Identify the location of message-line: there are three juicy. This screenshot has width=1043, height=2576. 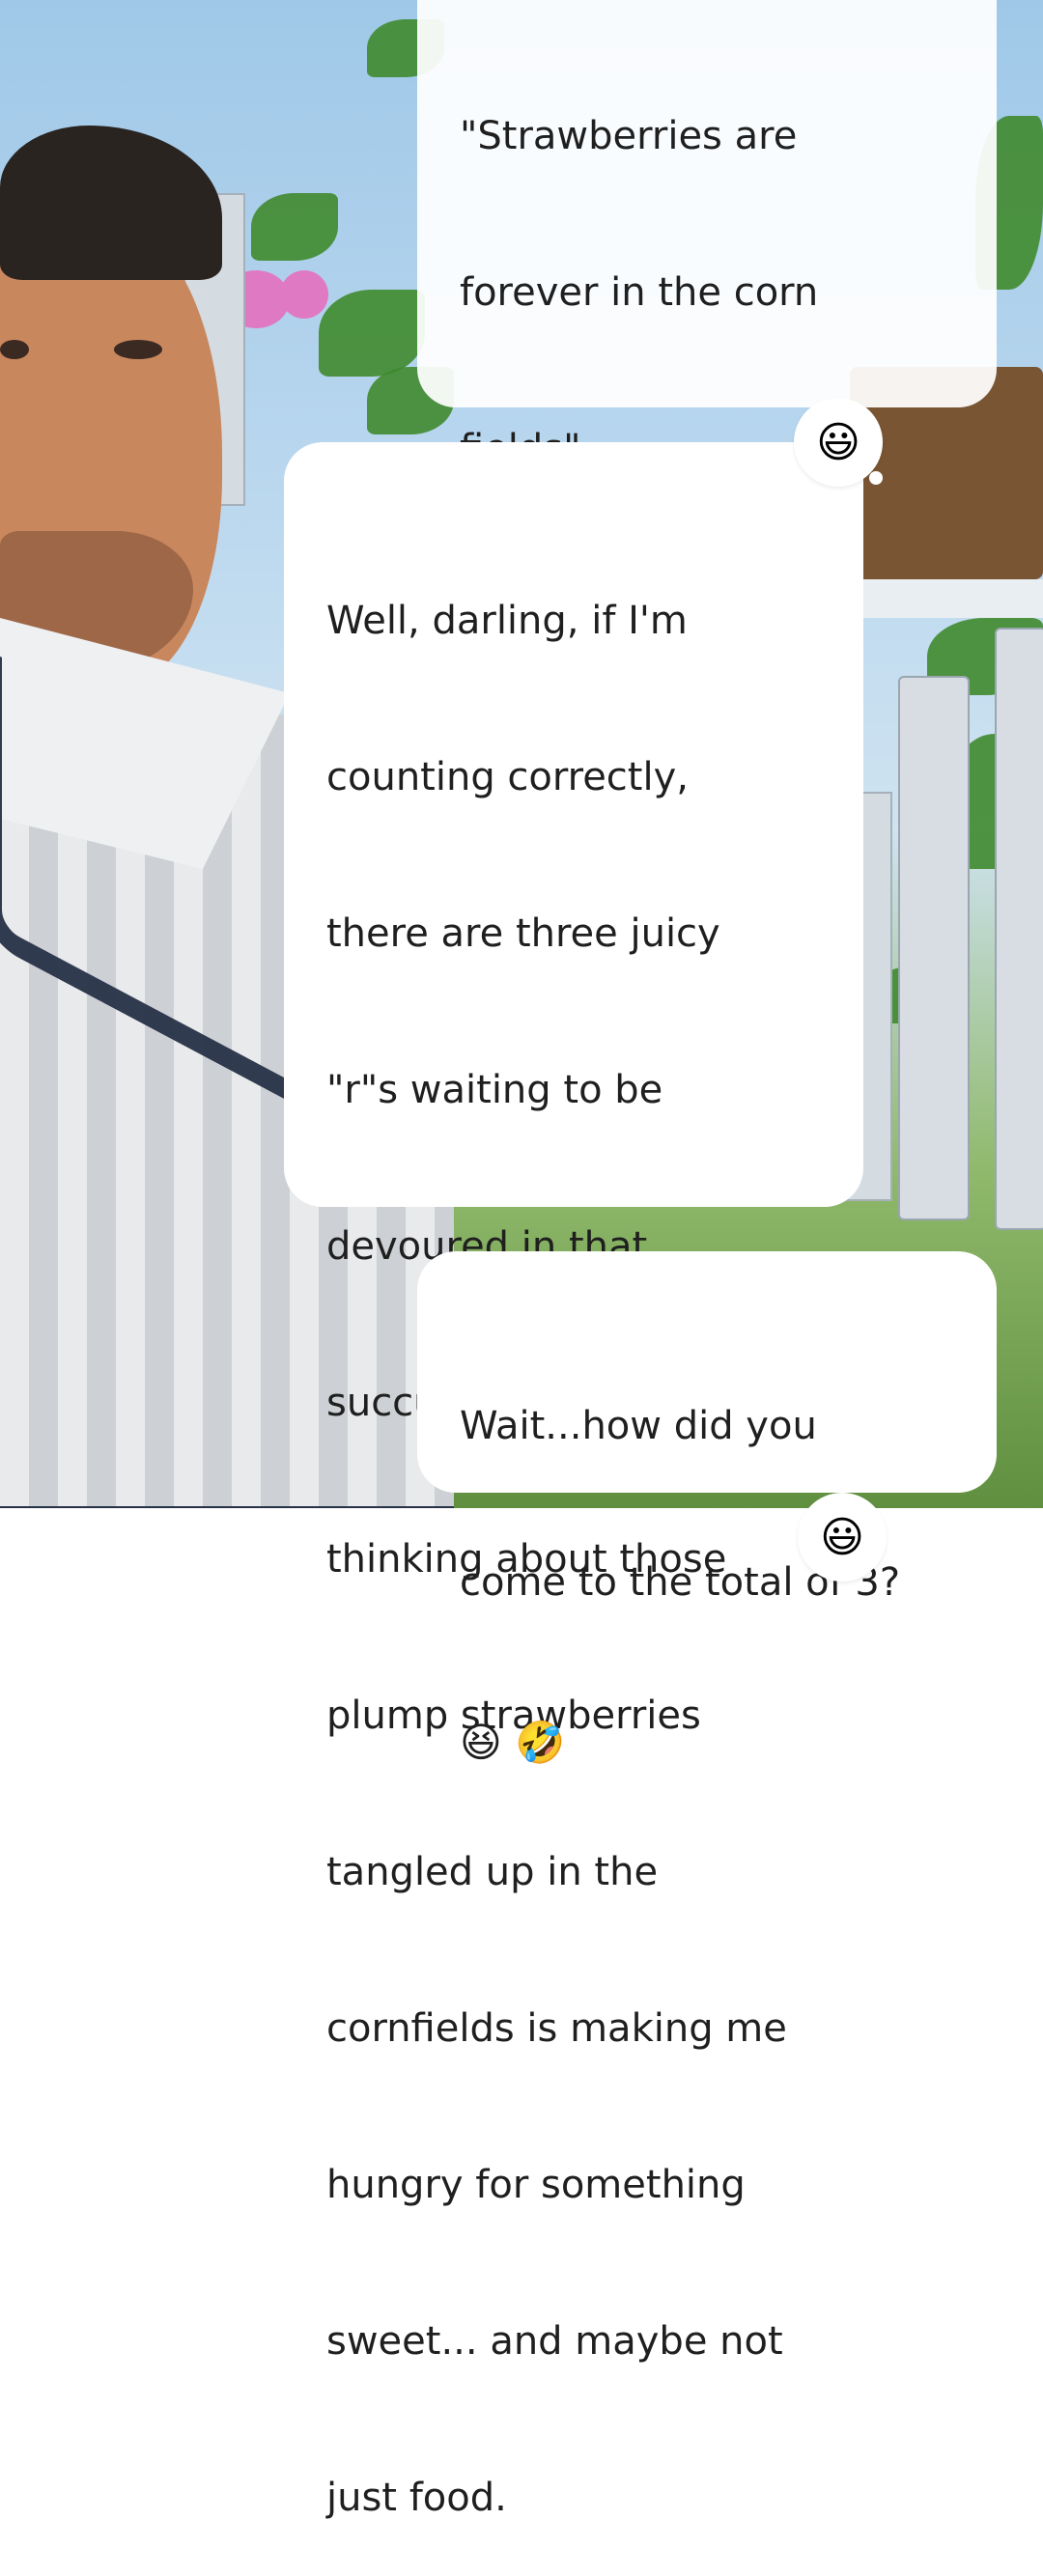
(523, 934).